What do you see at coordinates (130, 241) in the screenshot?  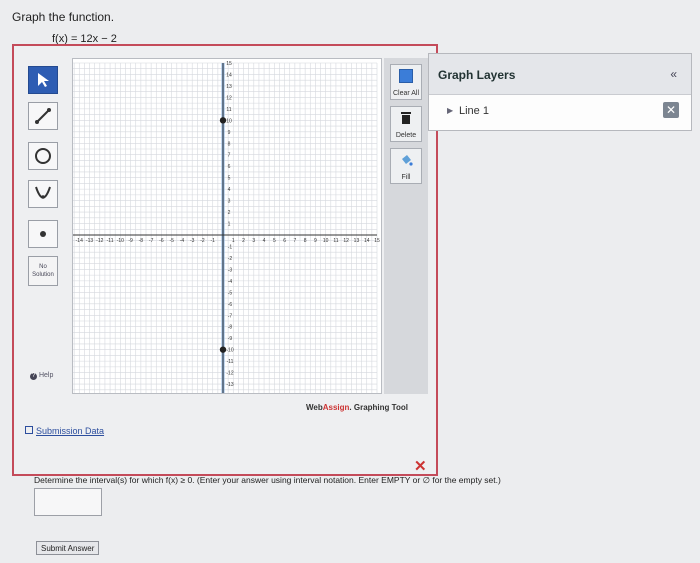 I see `x-tick-label: -9` at bounding box center [130, 241].